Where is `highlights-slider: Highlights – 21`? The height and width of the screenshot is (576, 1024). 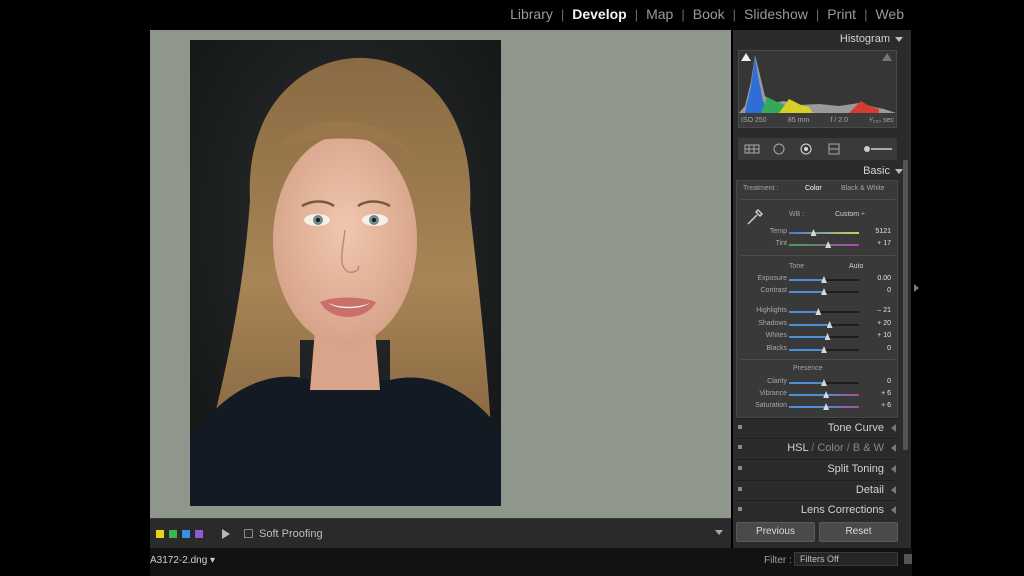 highlights-slider: Highlights – 21 is located at coordinates (818, 312).